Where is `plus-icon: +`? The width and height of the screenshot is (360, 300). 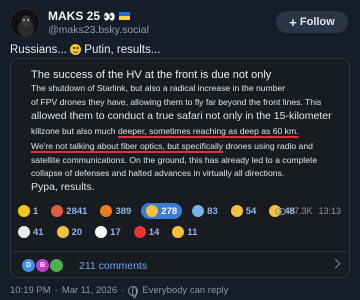 plus-icon: + is located at coordinates (293, 22).